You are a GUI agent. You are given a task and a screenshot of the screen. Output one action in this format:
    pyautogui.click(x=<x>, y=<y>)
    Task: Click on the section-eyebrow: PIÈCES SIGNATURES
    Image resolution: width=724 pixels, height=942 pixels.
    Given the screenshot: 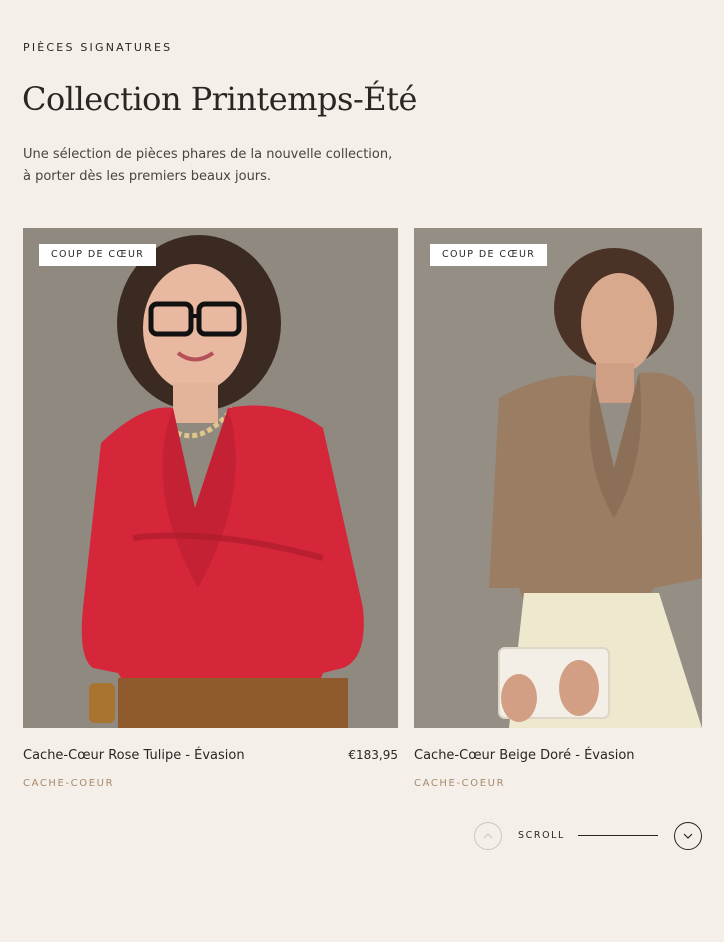 What is the action you would take?
    pyautogui.click(x=98, y=47)
    